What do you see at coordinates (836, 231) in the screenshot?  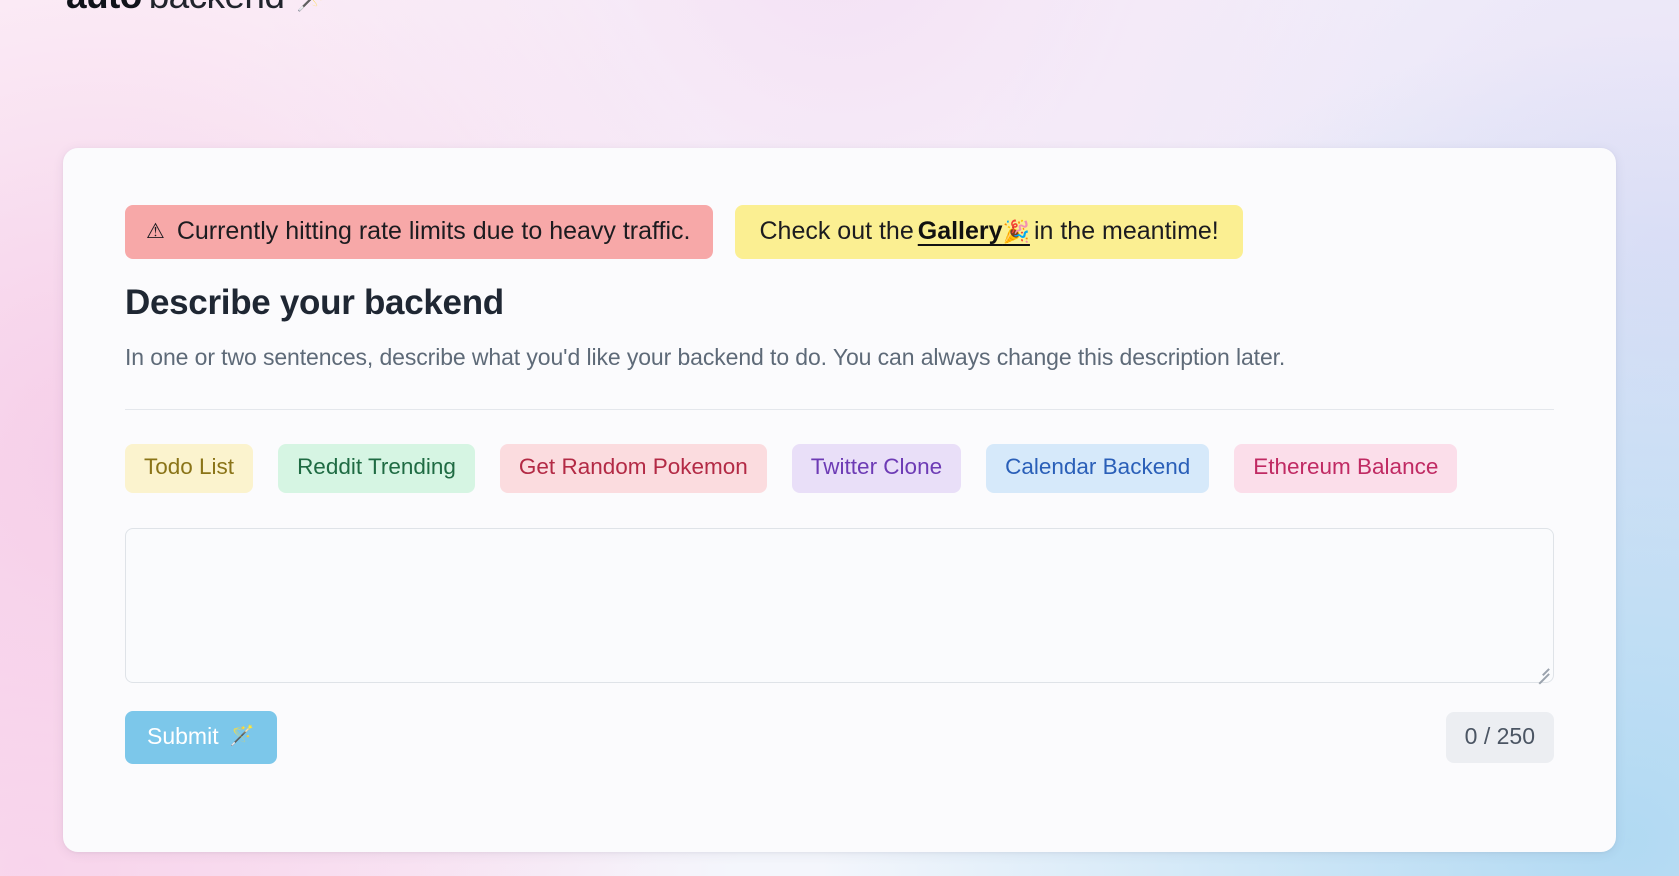 I see `gallery-prefix-text: Check out the` at bounding box center [836, 231].